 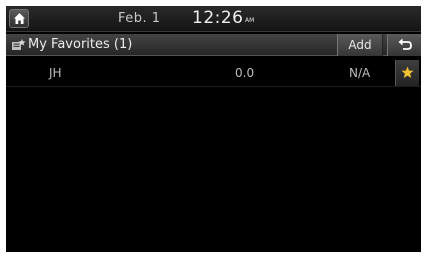 I want to click on favorite-status: N/A, so click(x=360, y=73).